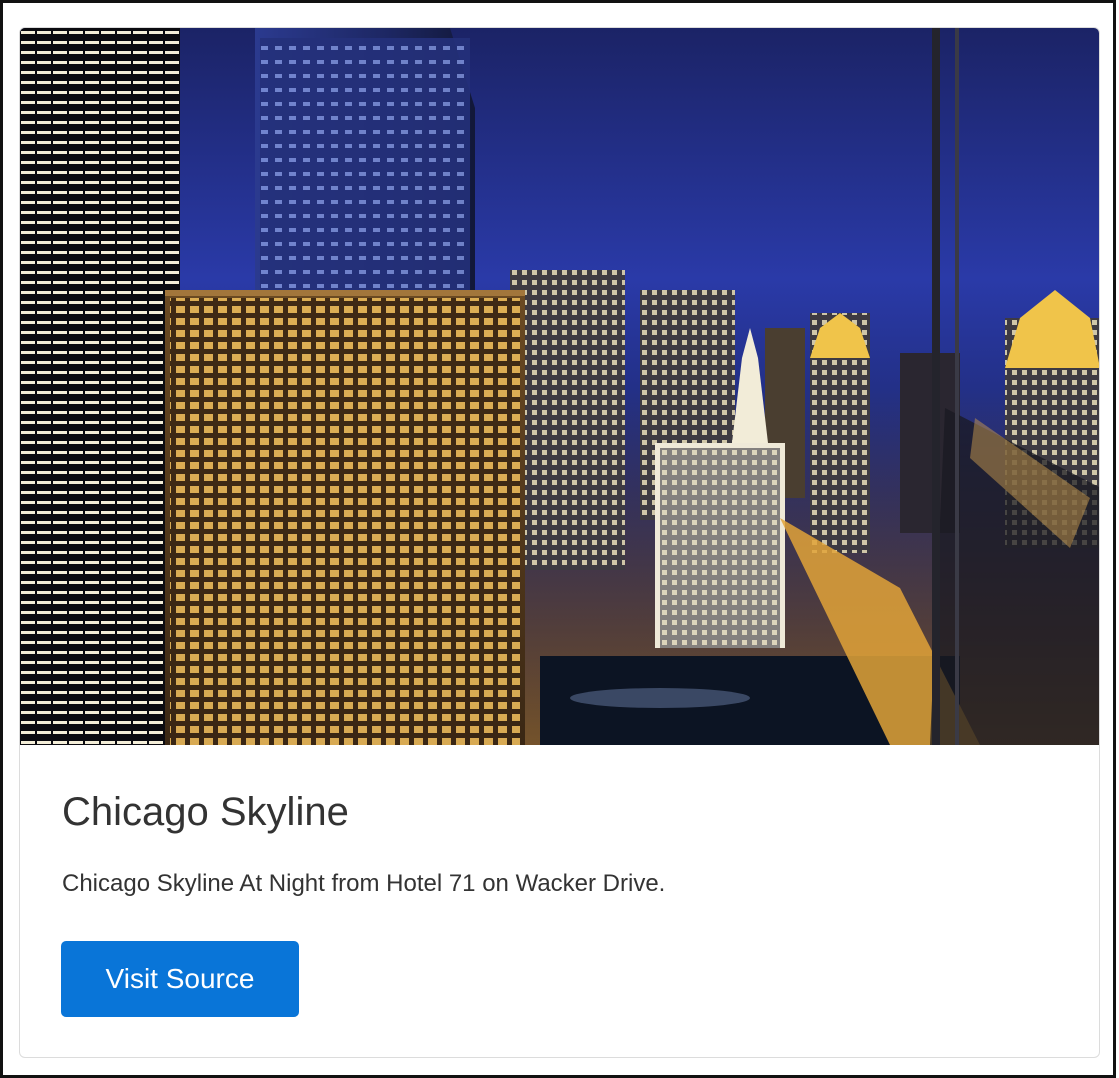 The image size is (1119, 1078). I want to click on visit-source-button: Visit Source, so click(180, 979).